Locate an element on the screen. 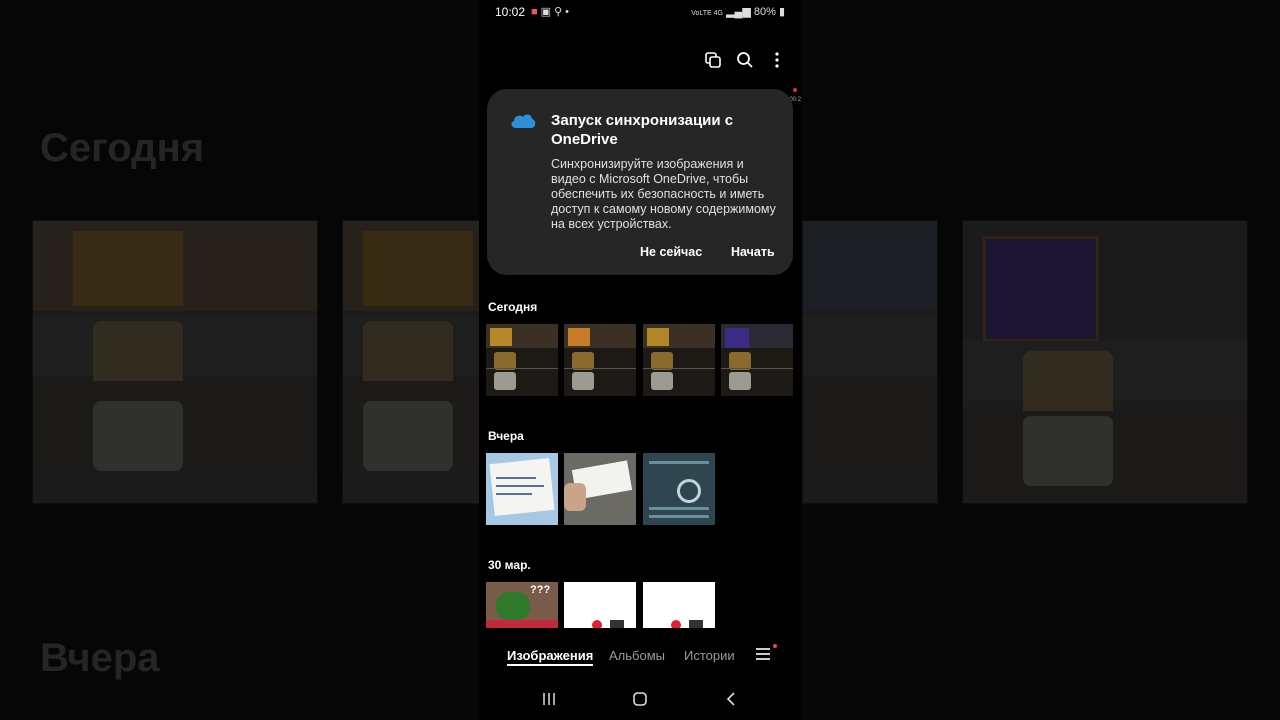 The width and height of the screenshot is (1280, 720). home-icon is located at coordinates (640, 701).